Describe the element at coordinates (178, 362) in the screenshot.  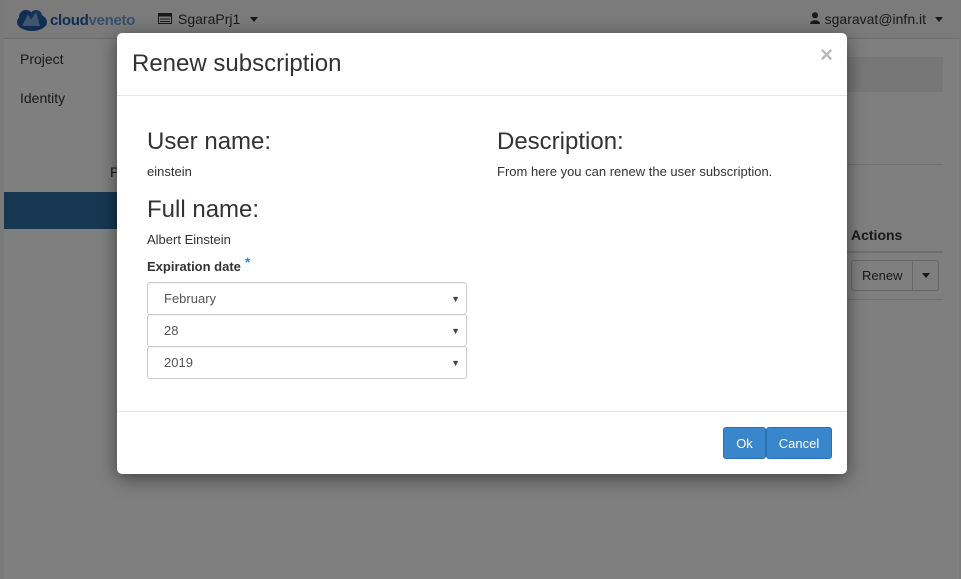
I see `year-selected-value: 2019` at that location.